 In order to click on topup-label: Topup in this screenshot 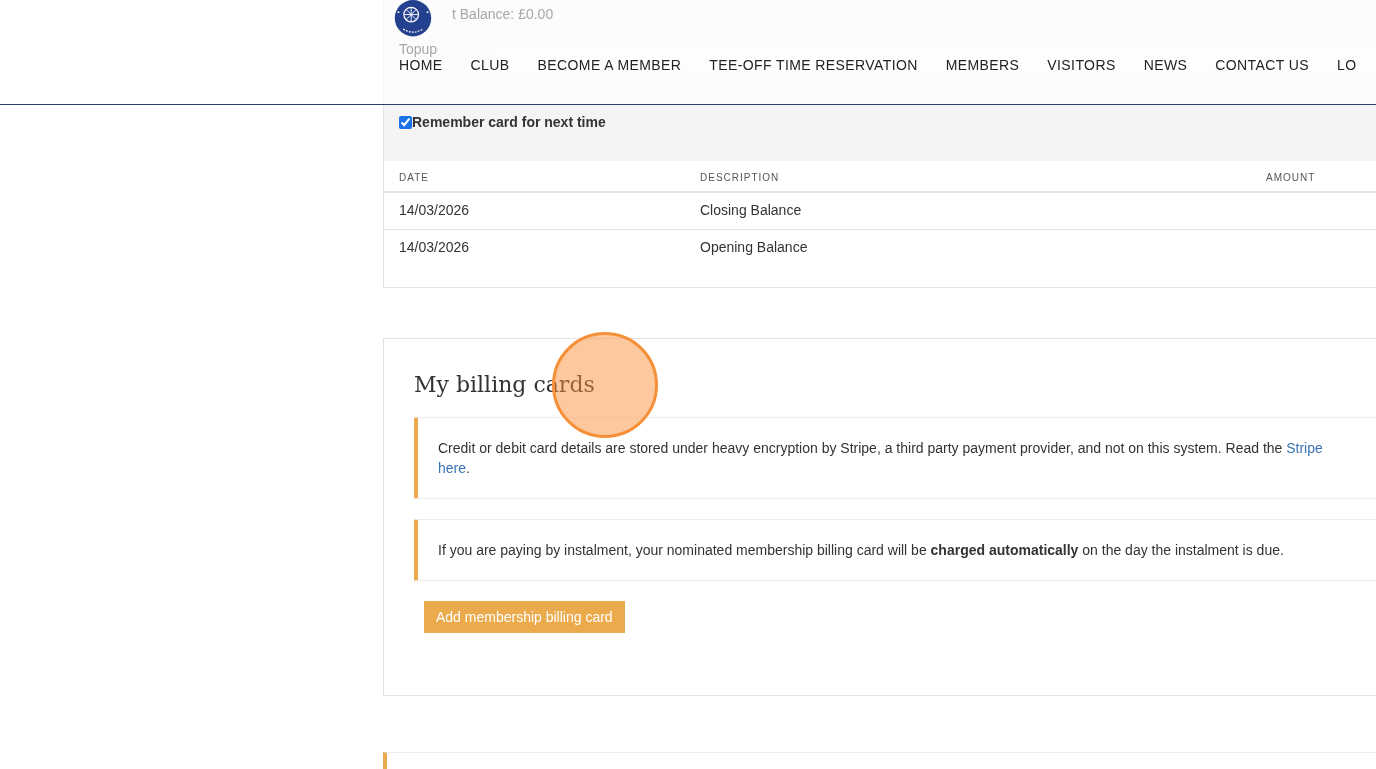, I will do `click(418, 49)`.